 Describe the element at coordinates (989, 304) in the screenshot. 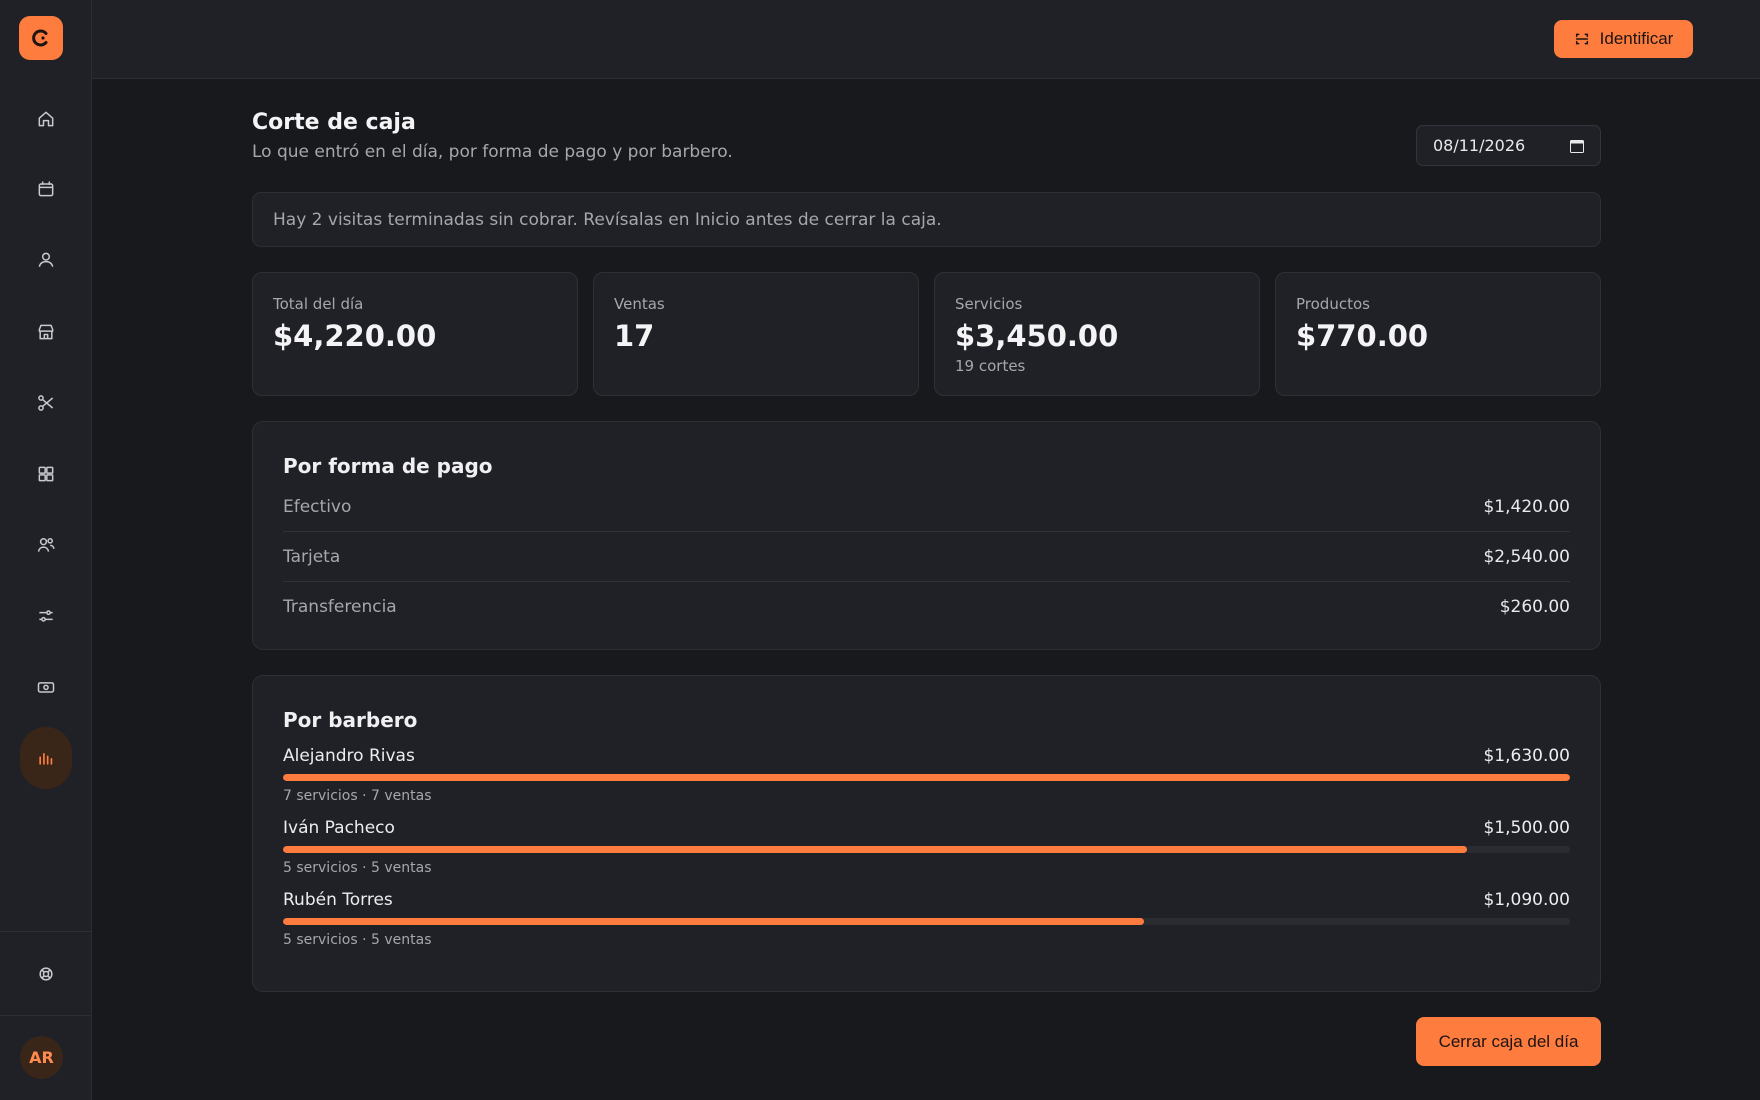

I see `stat-label: Servicios` at that location.